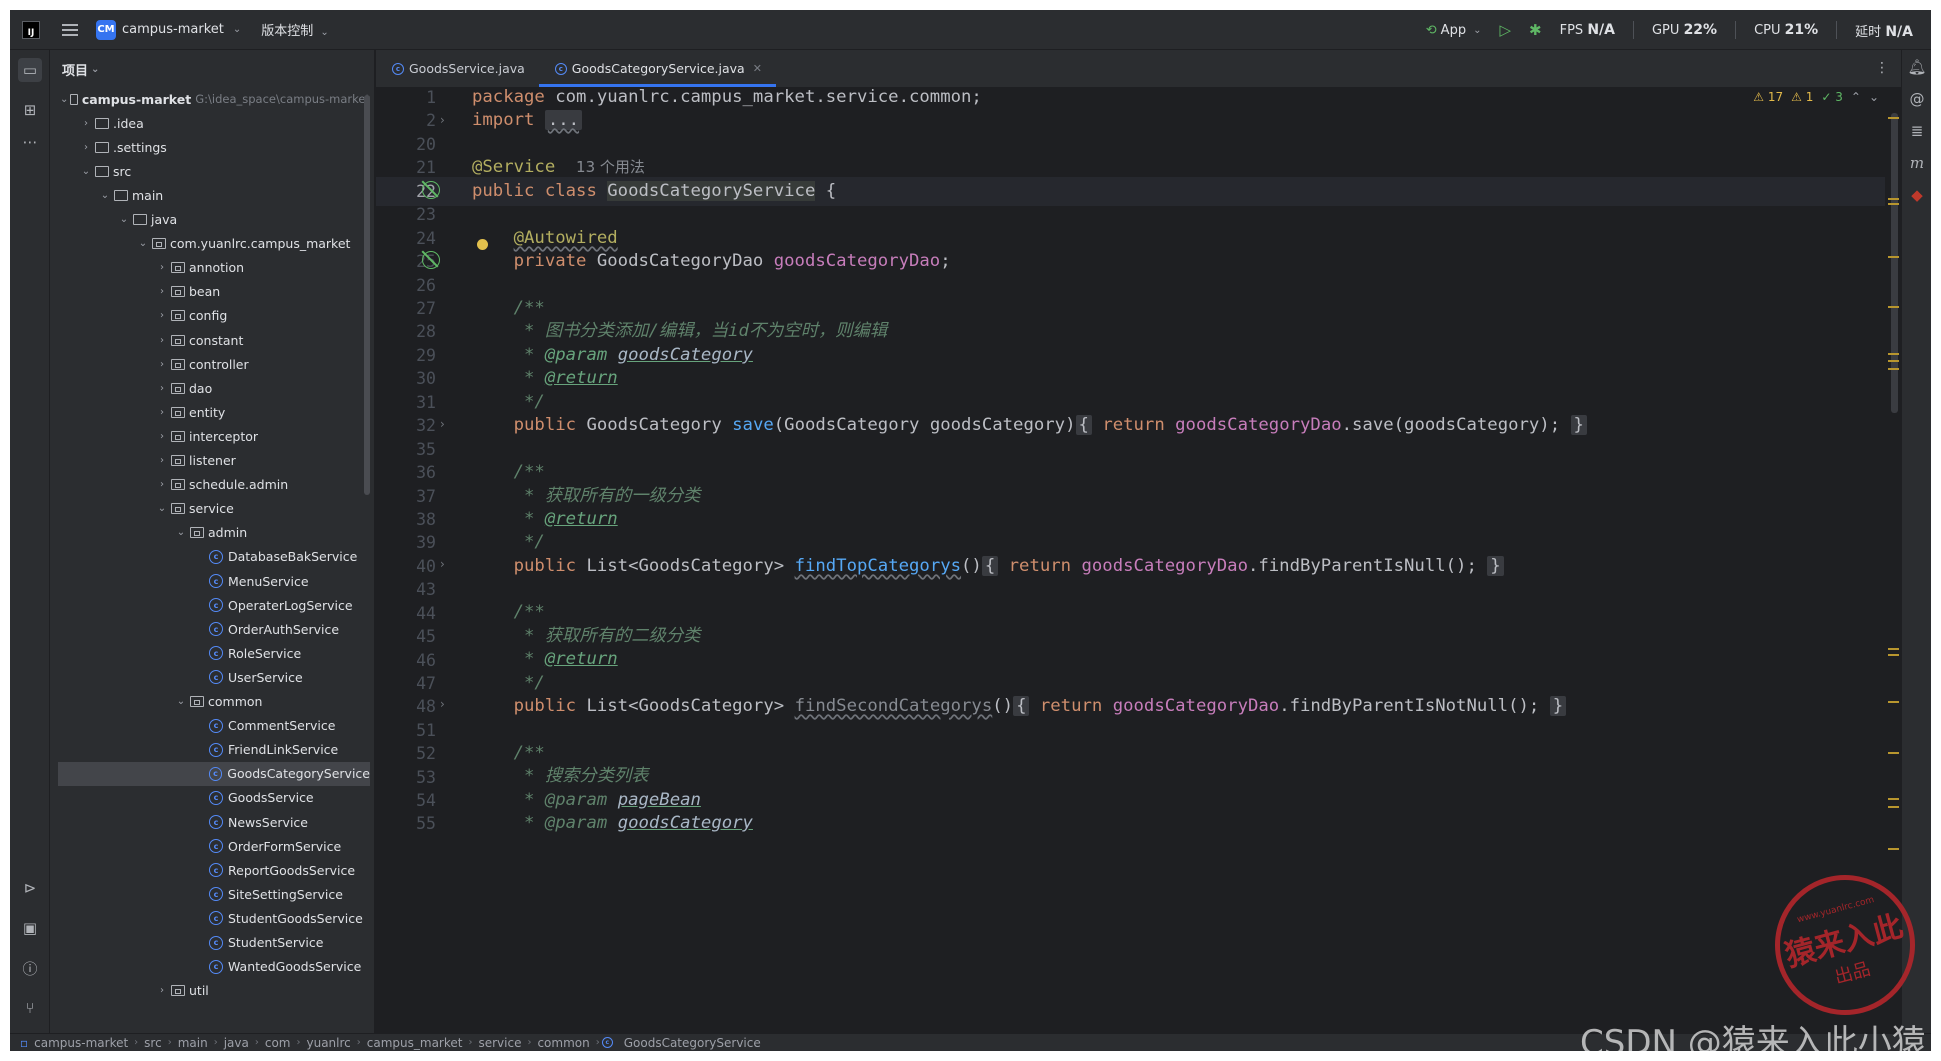 This screenshot has height=1061, width=1941. I want to click on tree-item-folder: › util, so click(210, 991).